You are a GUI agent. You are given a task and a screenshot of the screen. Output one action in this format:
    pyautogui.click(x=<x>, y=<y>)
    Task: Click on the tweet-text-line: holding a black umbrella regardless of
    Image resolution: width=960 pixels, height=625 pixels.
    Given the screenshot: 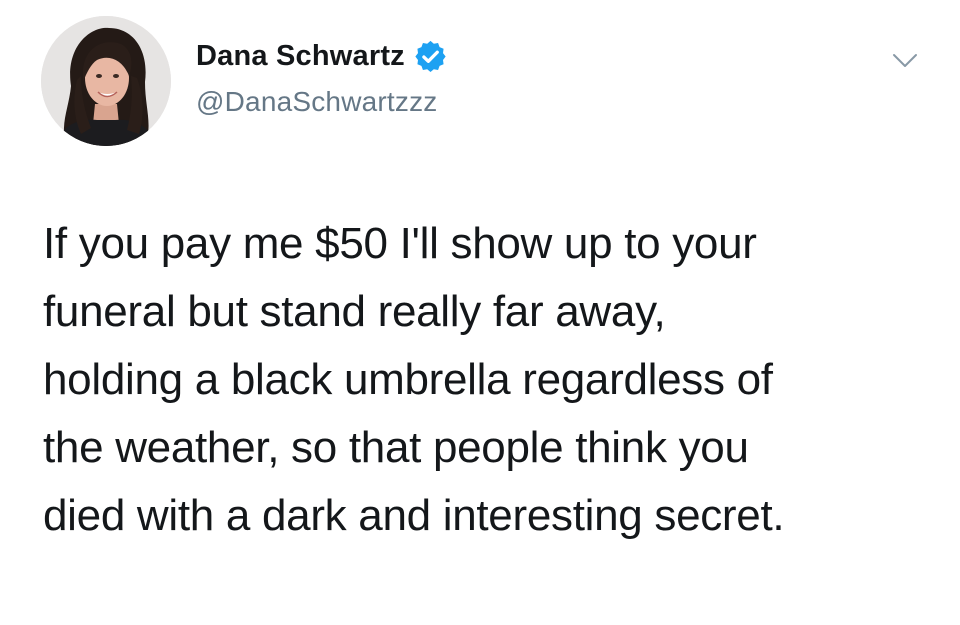 What is the action you would take?
    pyautogui.click(x=408, y=379)
    